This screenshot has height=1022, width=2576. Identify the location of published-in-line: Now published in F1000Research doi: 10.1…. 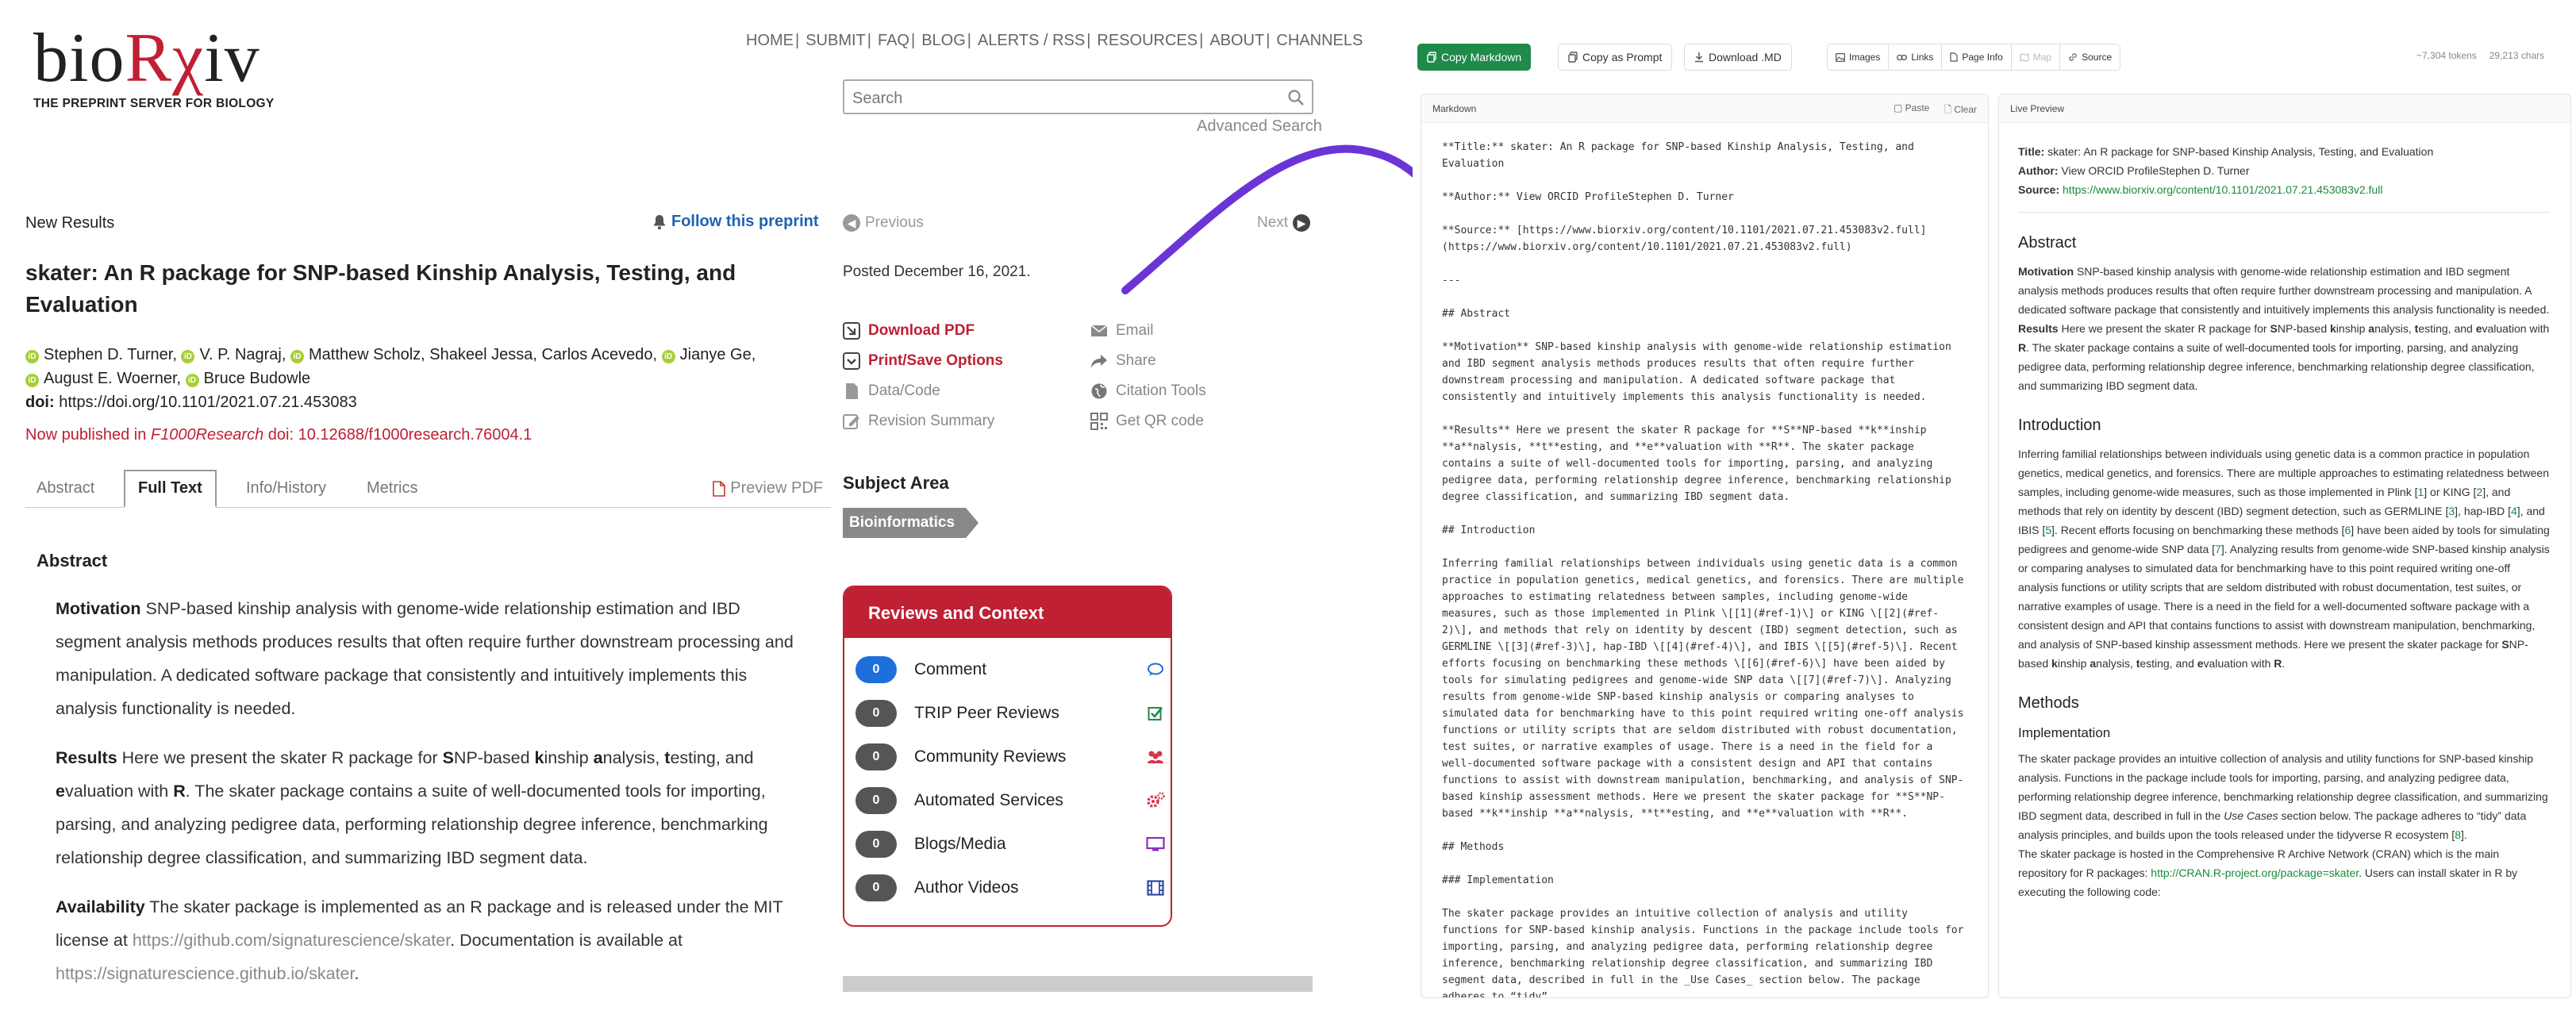
(278, 435).